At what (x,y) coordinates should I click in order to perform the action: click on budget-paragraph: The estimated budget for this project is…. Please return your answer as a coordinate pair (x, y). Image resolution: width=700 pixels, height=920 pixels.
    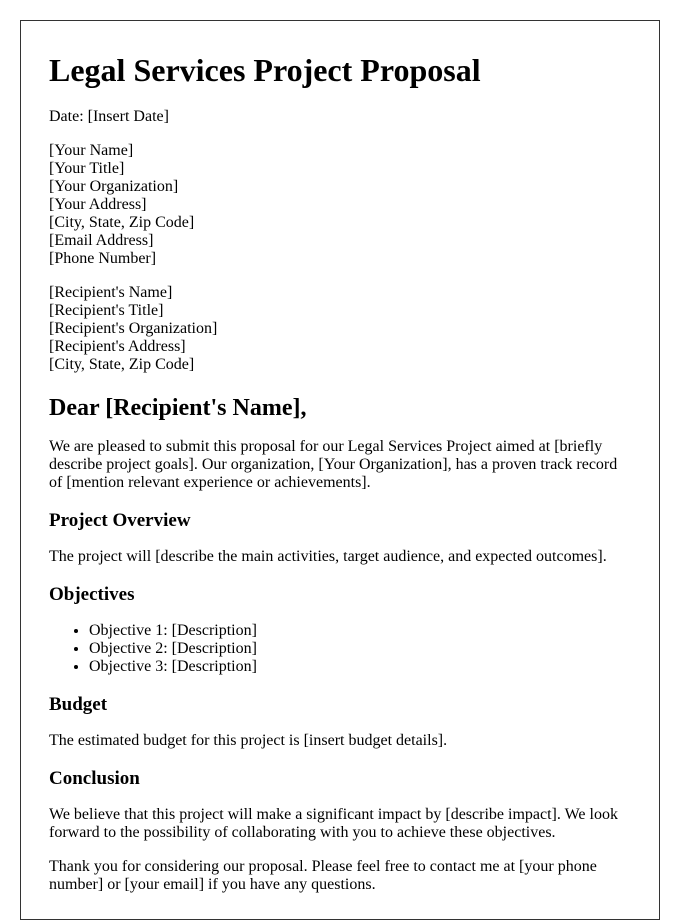
    Looking at the image, I should click on (248, 740).